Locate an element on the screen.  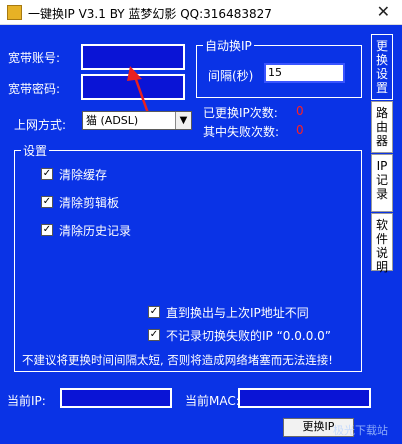
current-mac-field is located at coordinates (304, 398).